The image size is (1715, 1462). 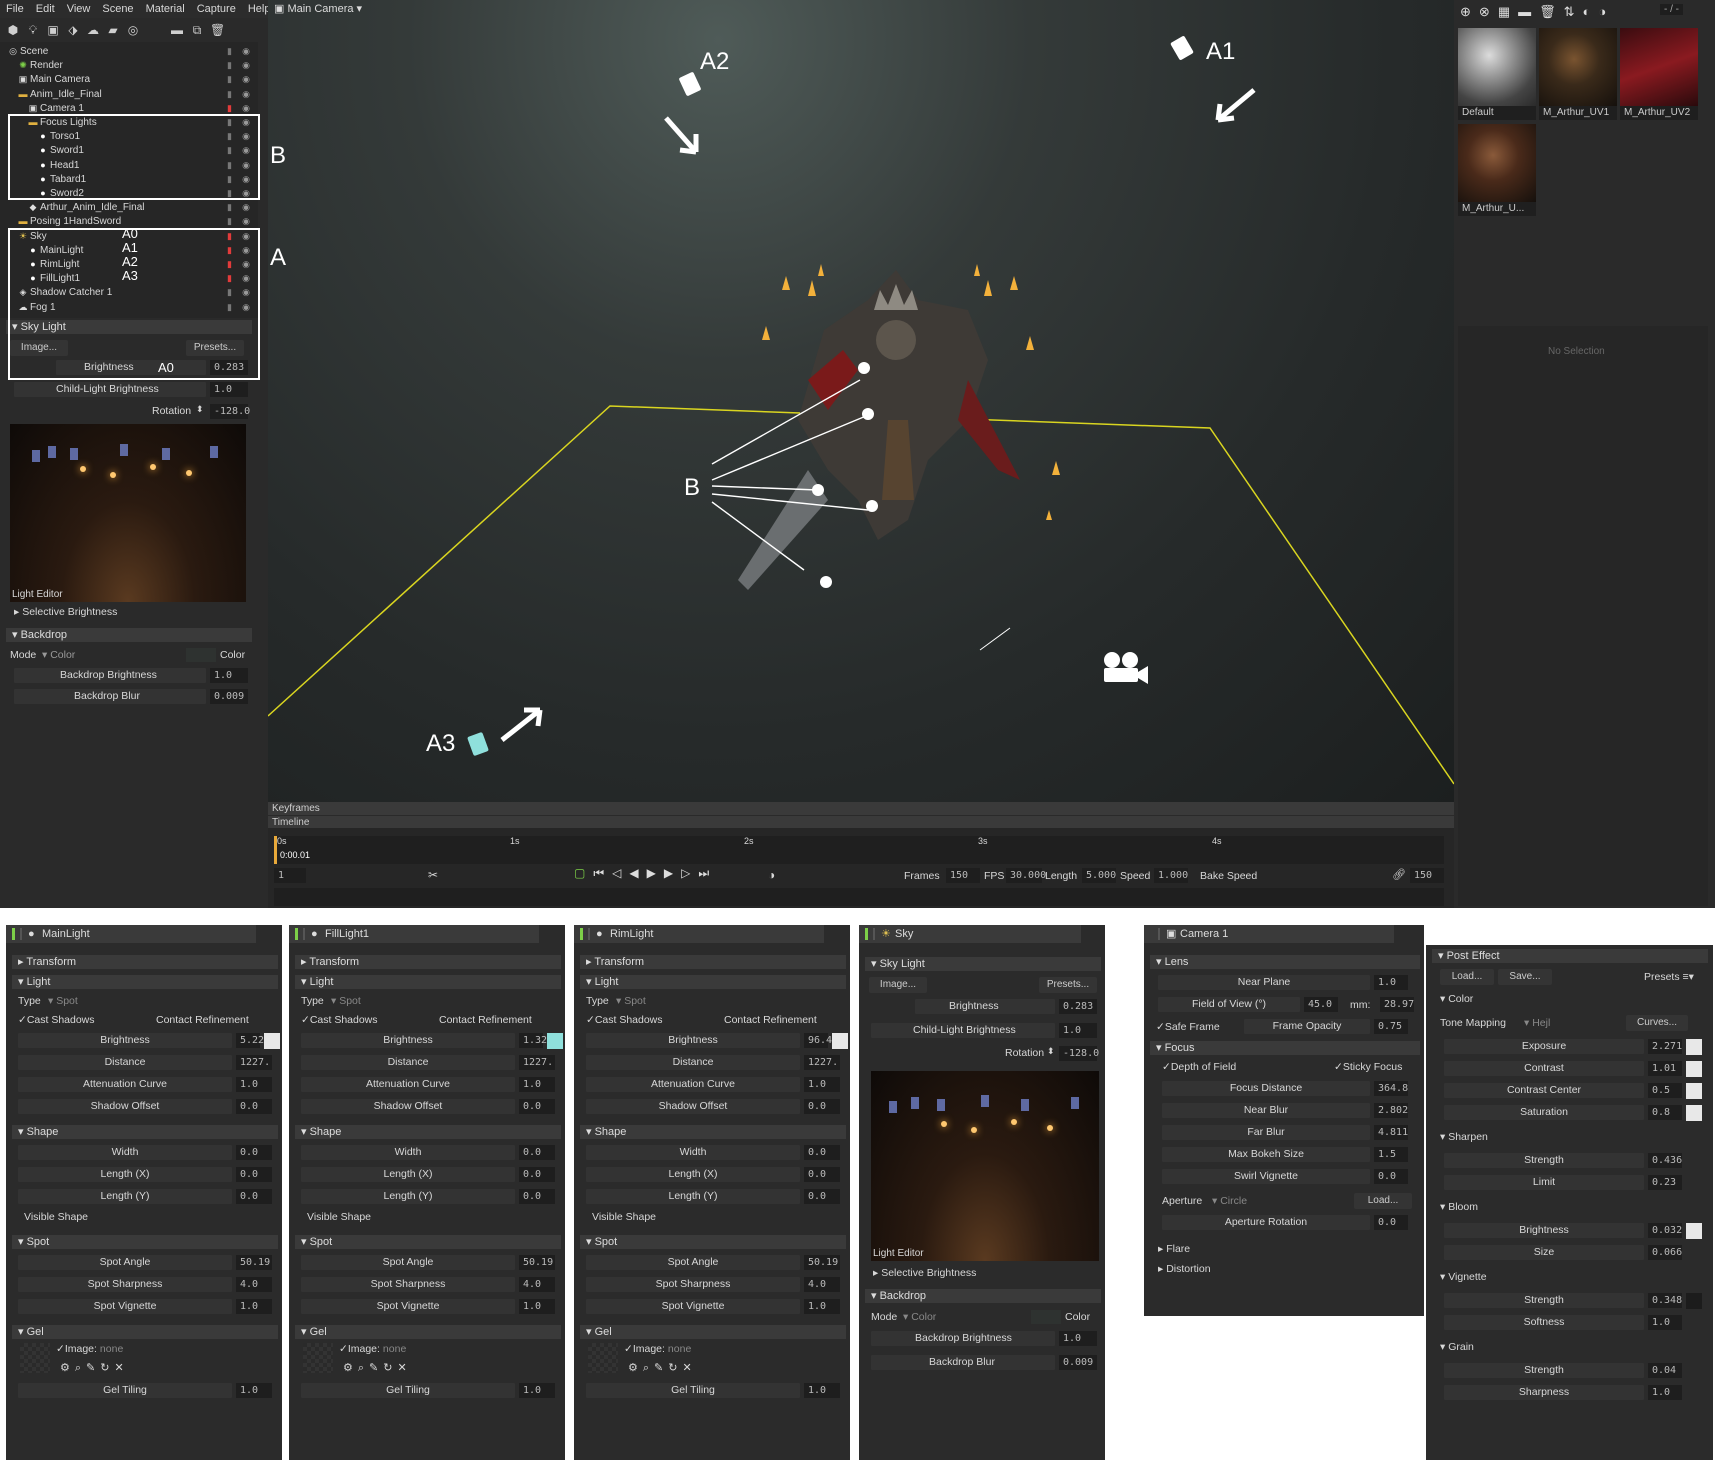 I want to click on camera-add-icon: ▣, so click(x=53, y=30).